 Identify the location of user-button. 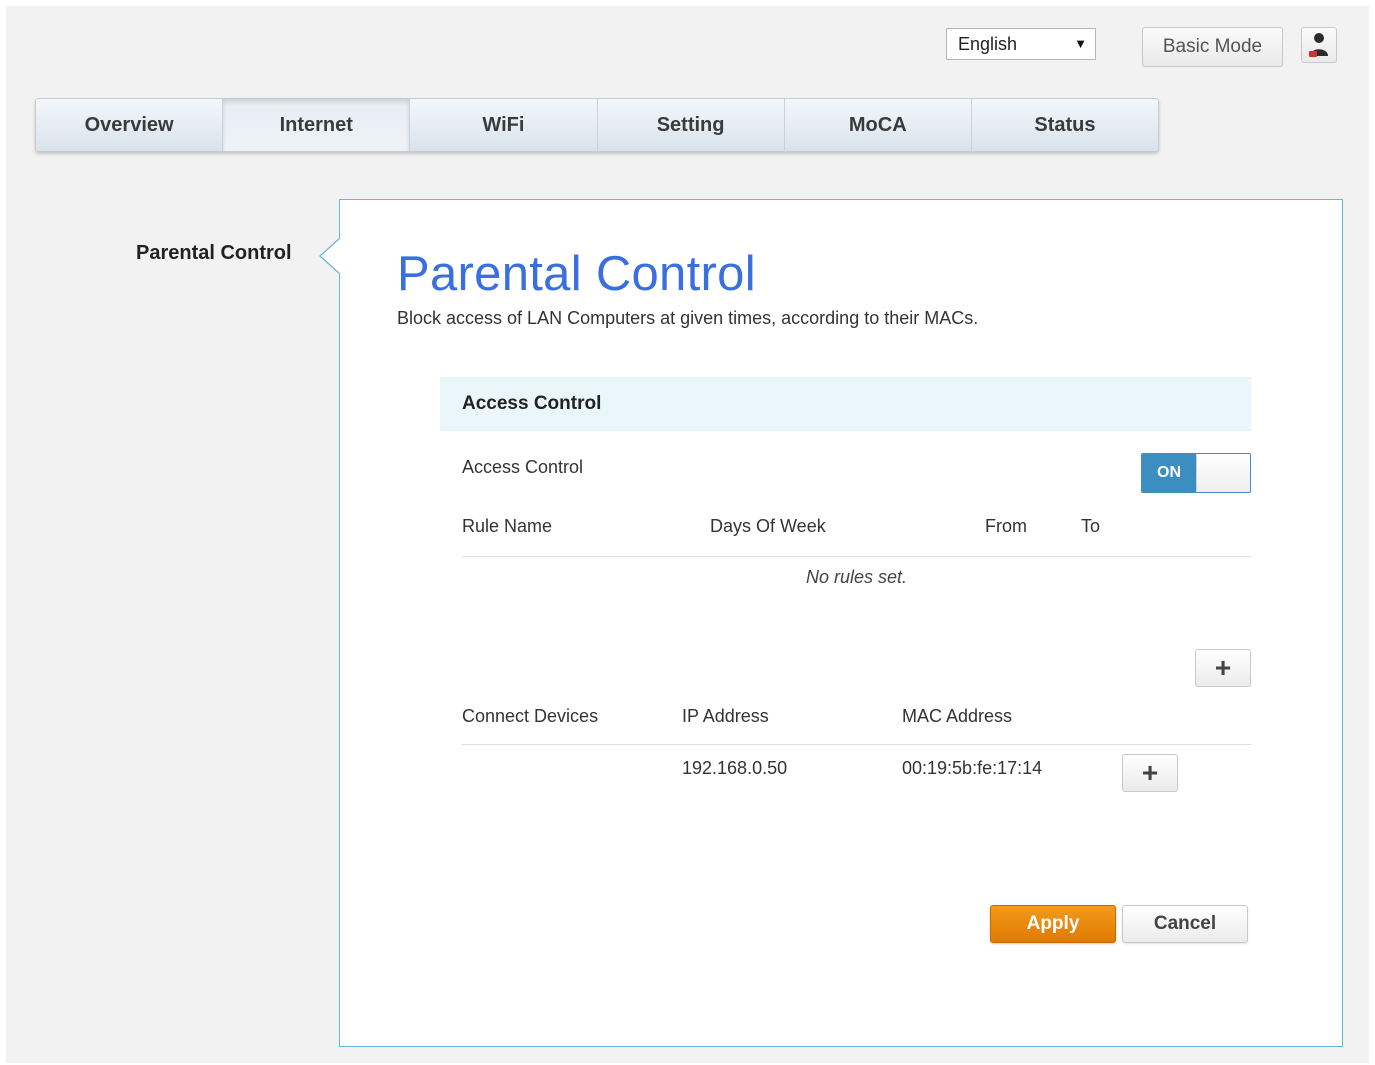
(1319, 45).